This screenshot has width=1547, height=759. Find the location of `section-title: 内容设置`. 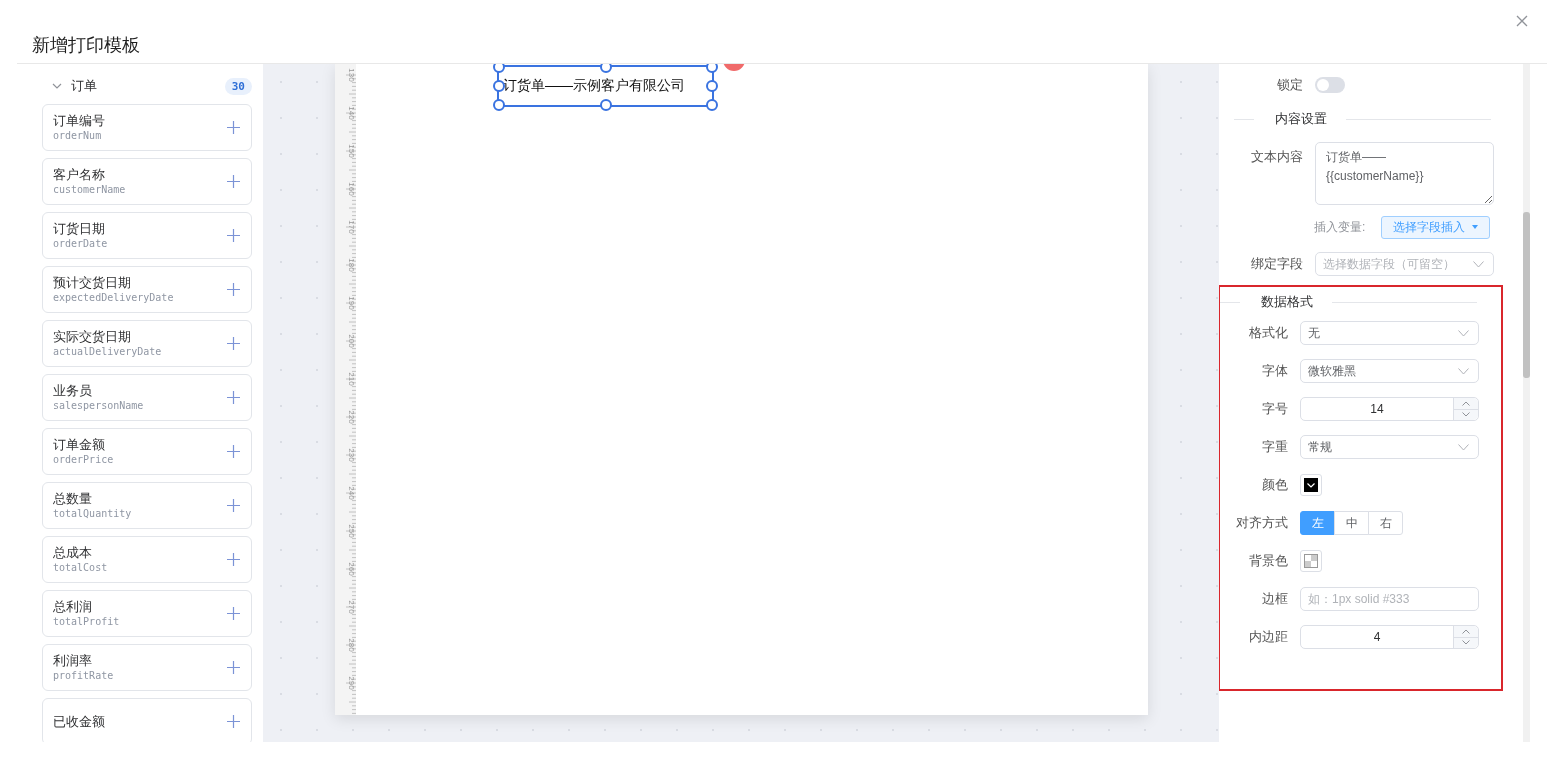

section-title: 内容设置 is located at coordinates (1301, 119).